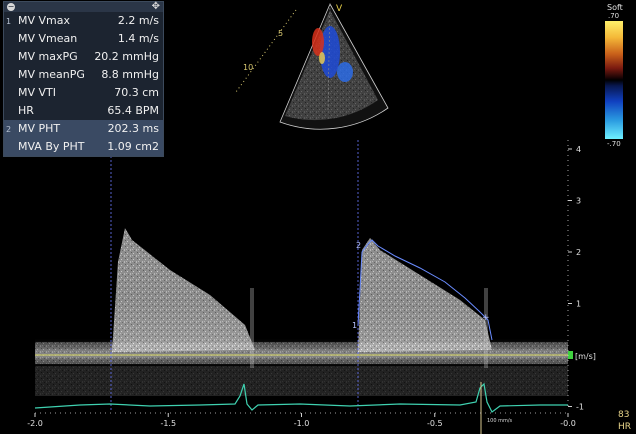 The height and width of the screenshot is (434, 636). I want to click on hr-label: HR, so click(625, 427).